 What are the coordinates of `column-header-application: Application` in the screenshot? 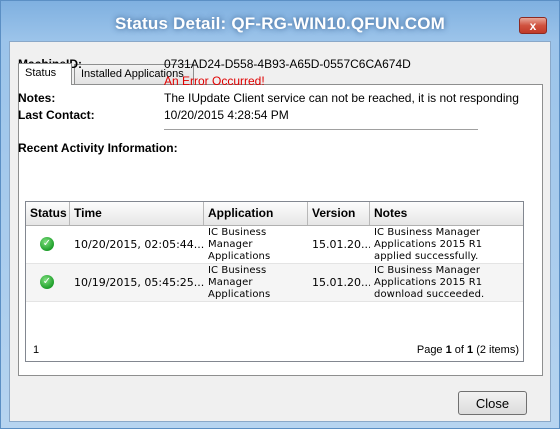 It's located at (256, 213).